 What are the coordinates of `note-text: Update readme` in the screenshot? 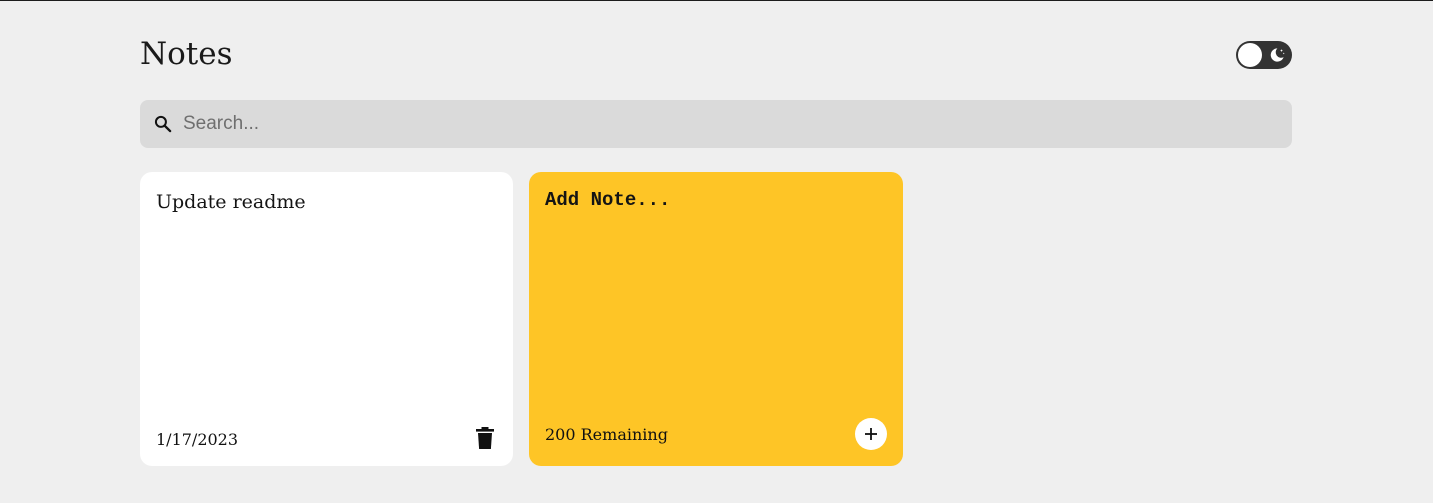 It's located at (231, 202).